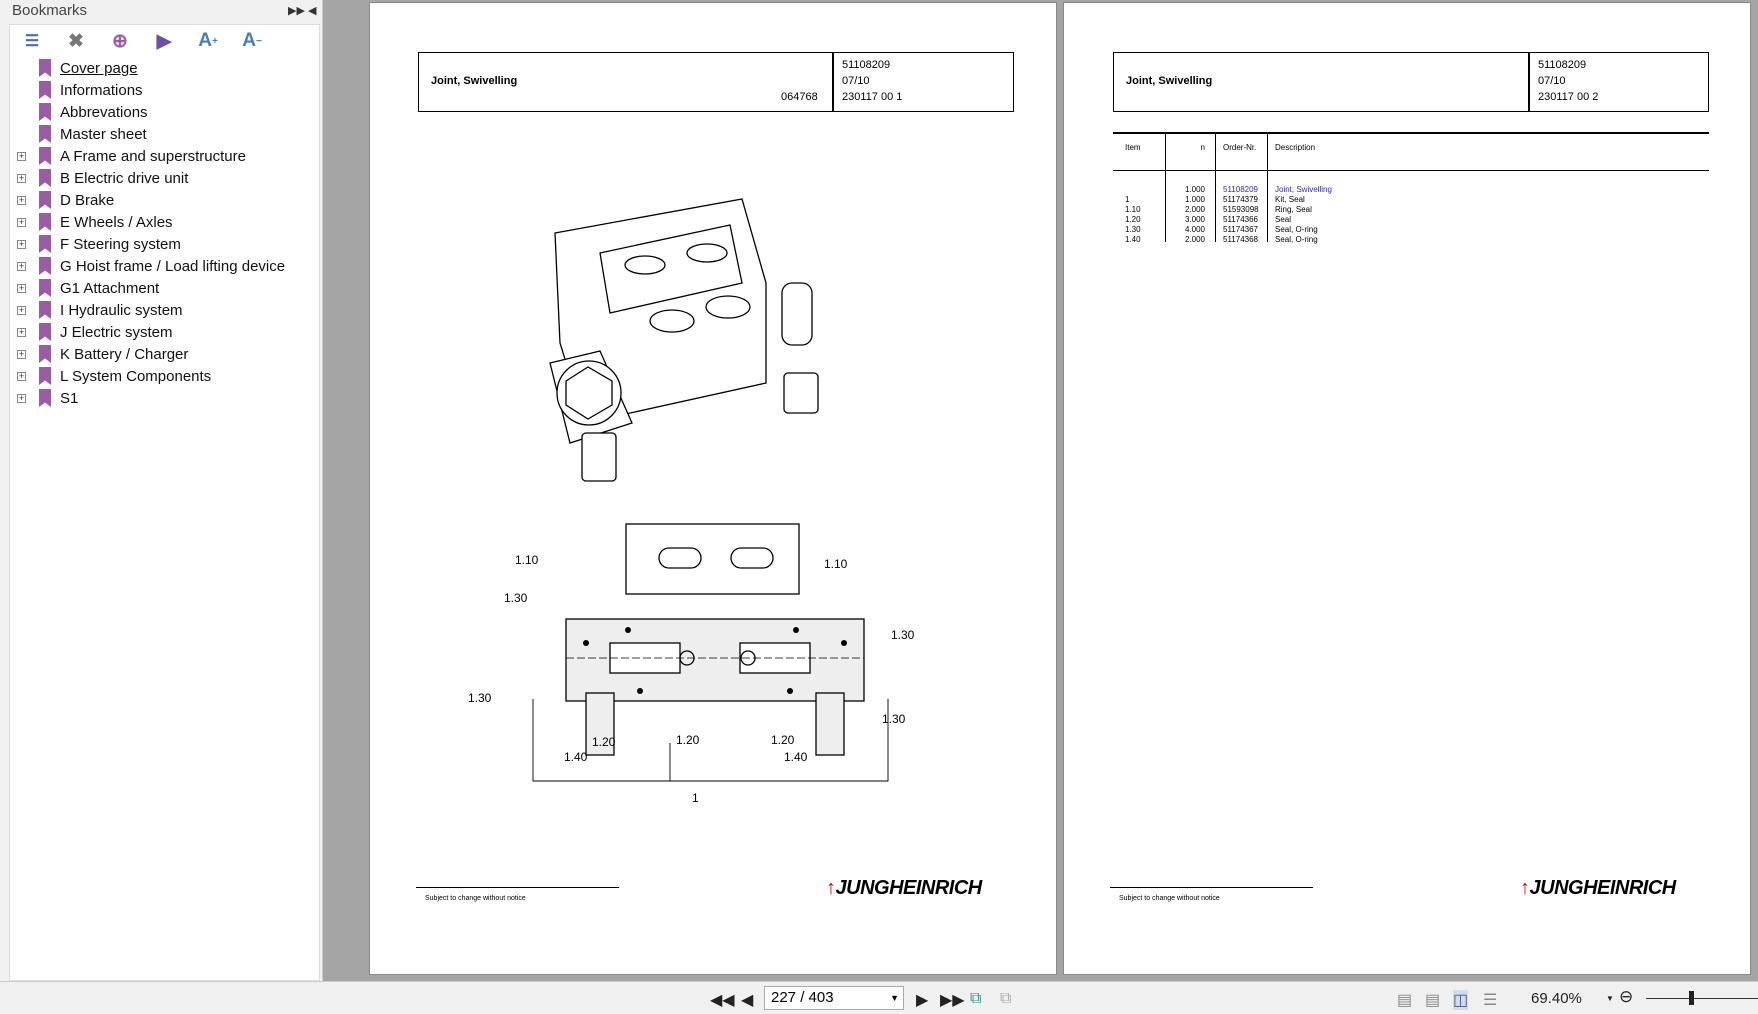 The width and height of the screenshot is (1758, 1014). Describe the element at coordinates (1194, 219) in the screenshot. I see `table-cell: 3.000` at that location.